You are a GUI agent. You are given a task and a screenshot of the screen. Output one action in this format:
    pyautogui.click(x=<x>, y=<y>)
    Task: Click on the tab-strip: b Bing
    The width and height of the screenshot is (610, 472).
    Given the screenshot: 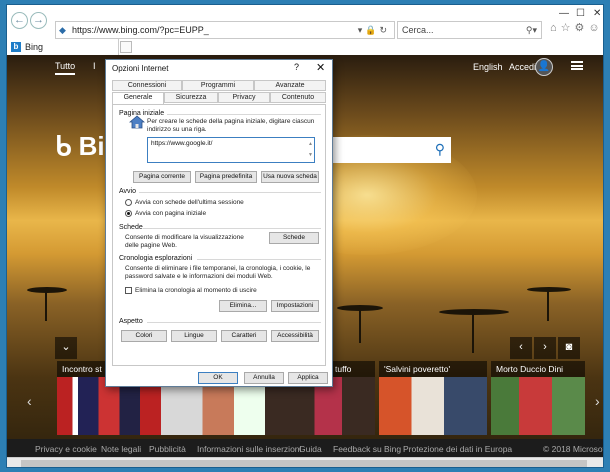 What is the action you would take?
    pyautogui.click(x=305, y=47)
    